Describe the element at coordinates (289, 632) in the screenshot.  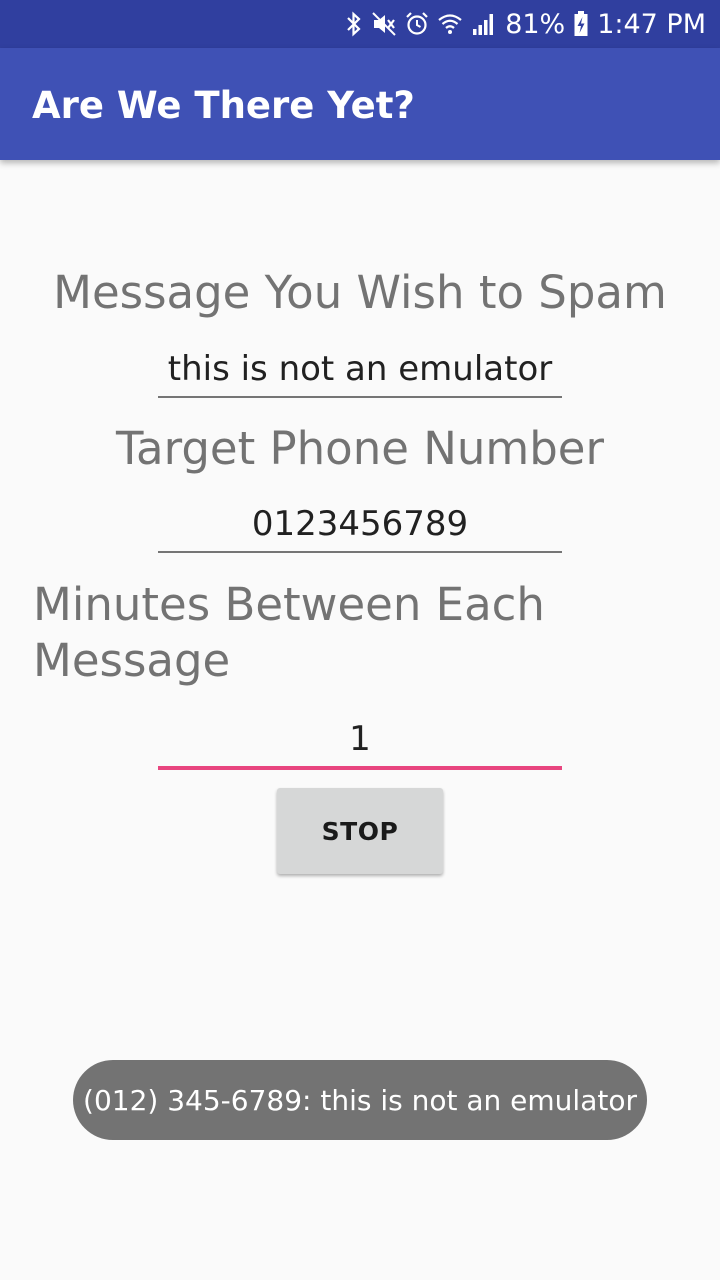
I see `minutes-label: Minutes Between Each Message` at that location.